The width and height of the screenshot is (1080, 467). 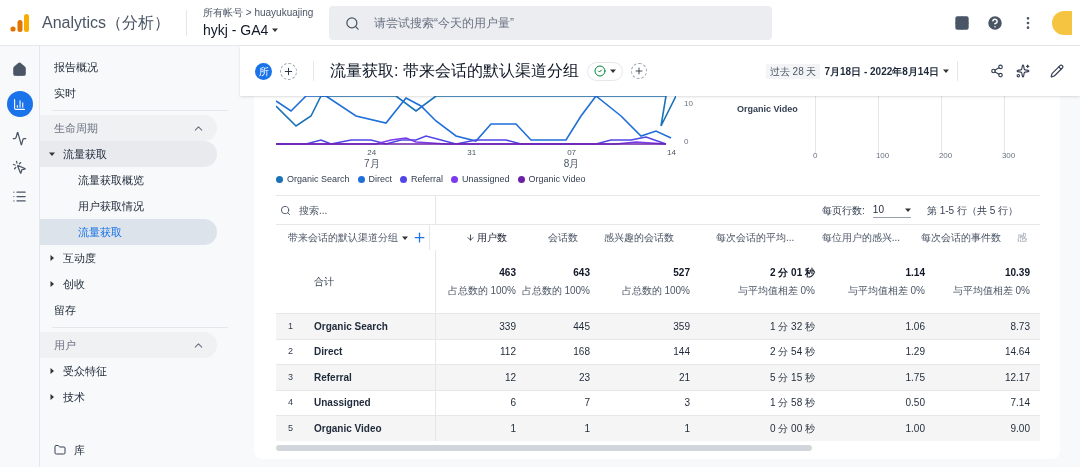 I want to click on help-icon, so click(x=995, y=22).